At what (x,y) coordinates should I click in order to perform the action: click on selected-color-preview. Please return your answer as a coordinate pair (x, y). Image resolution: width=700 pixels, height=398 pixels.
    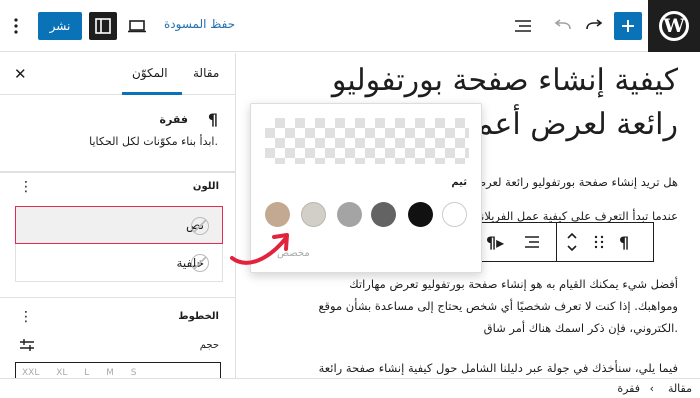
    Looking at the image, I should click on (367, 141).